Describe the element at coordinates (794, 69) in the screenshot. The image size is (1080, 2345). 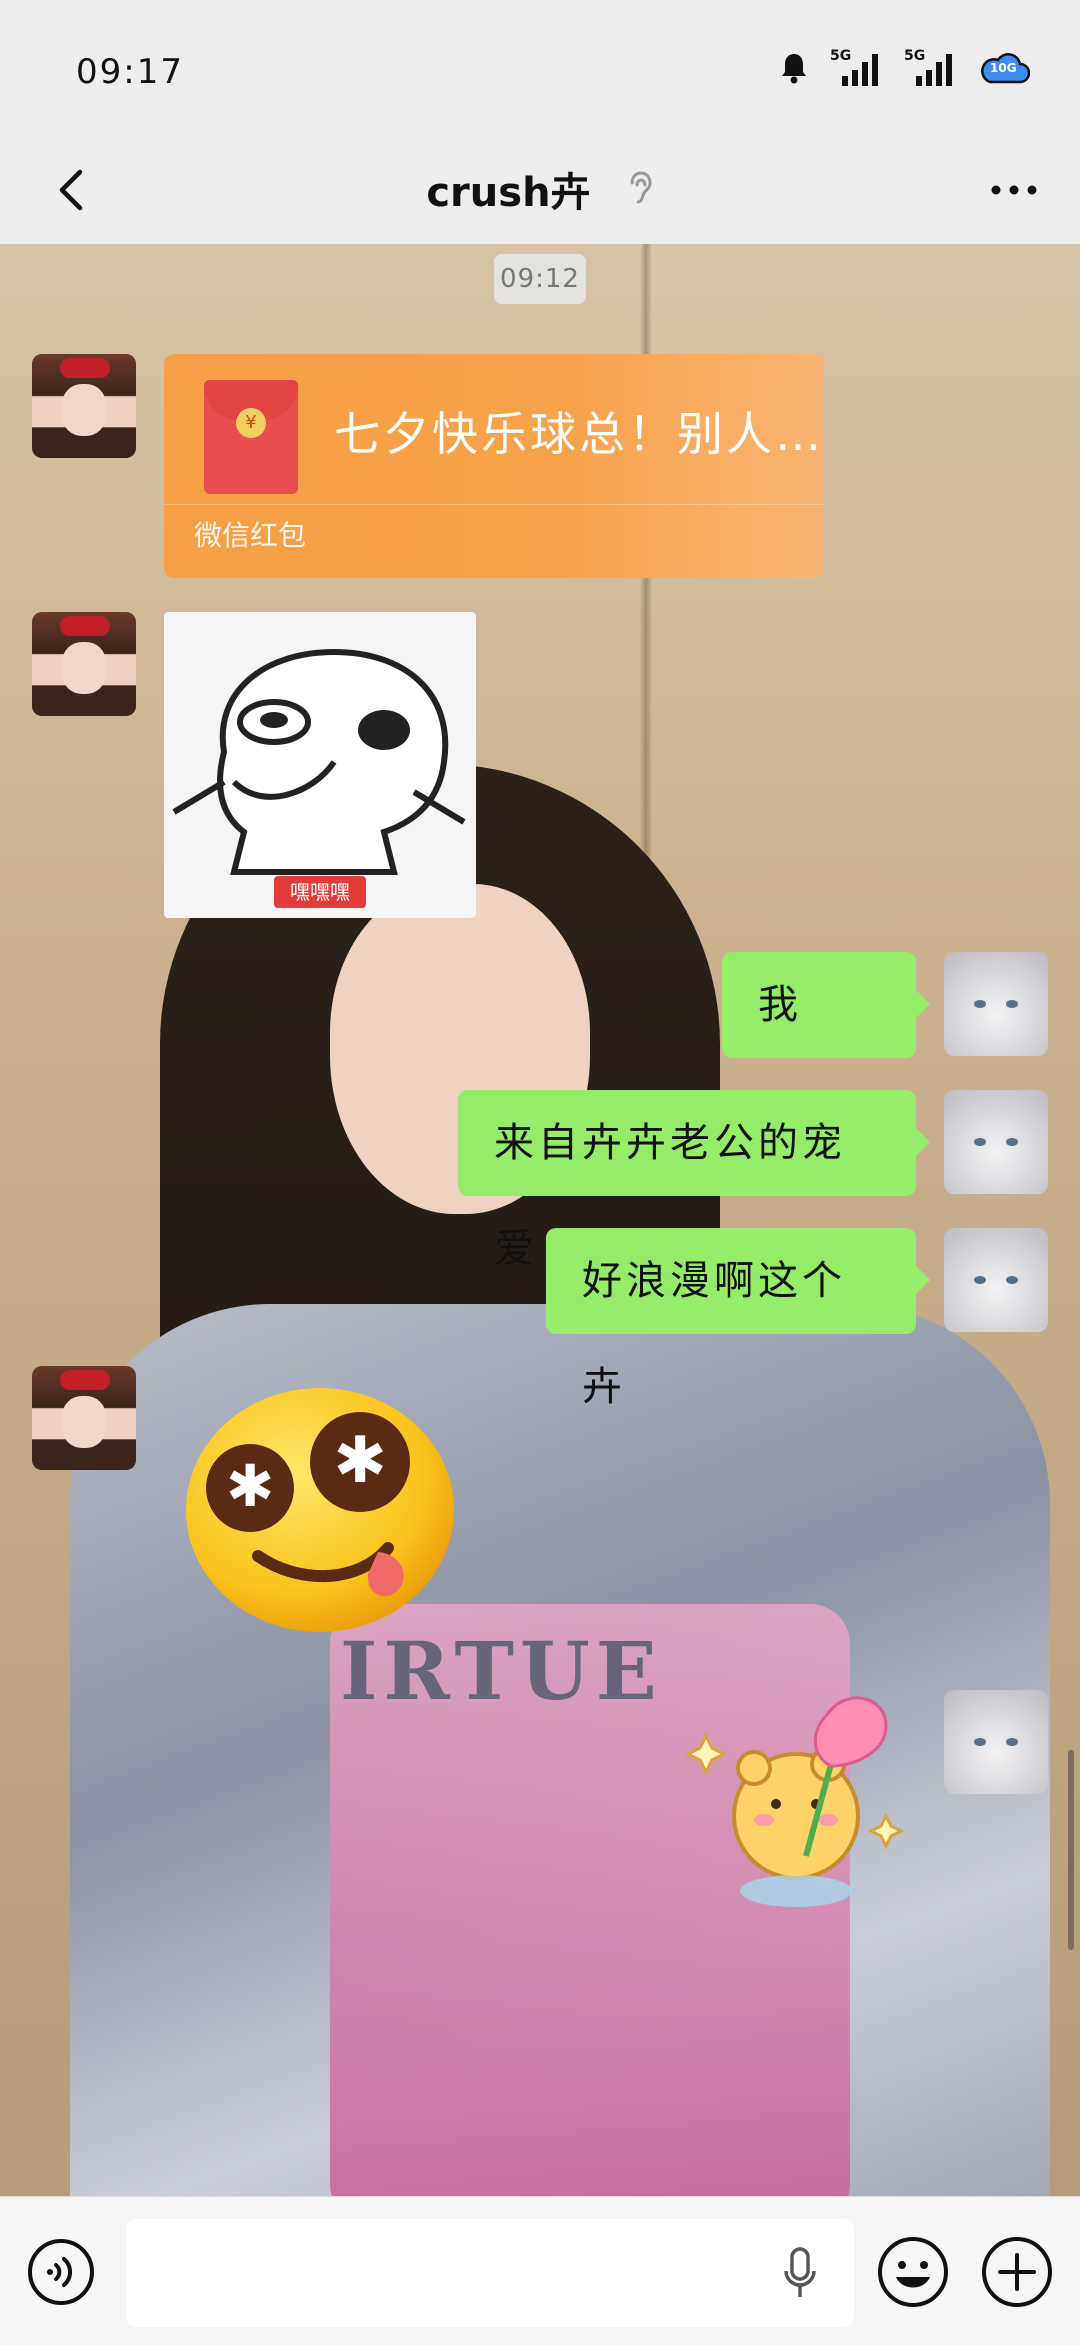
I see `bell-icon` at that location.